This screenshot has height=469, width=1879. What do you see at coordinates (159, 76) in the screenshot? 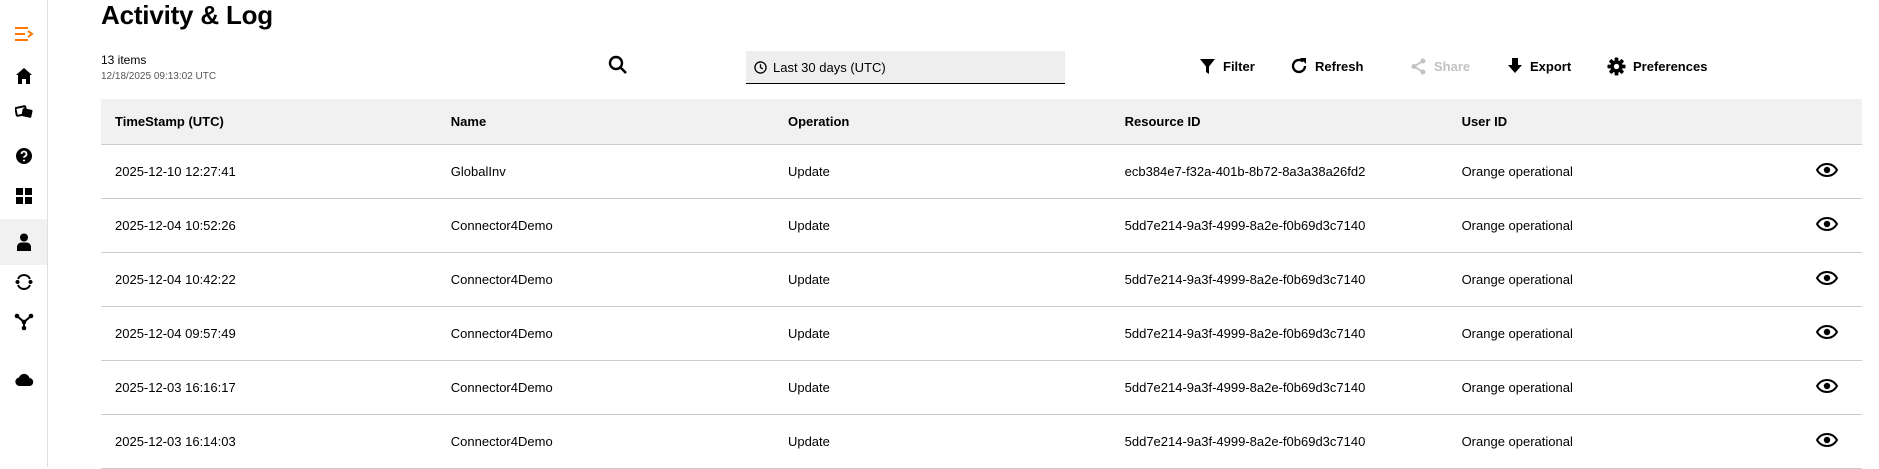
I see `last-updated-timestamp: 12/18/2025 09:13:02 UTC` at bounding box center [159, 76].